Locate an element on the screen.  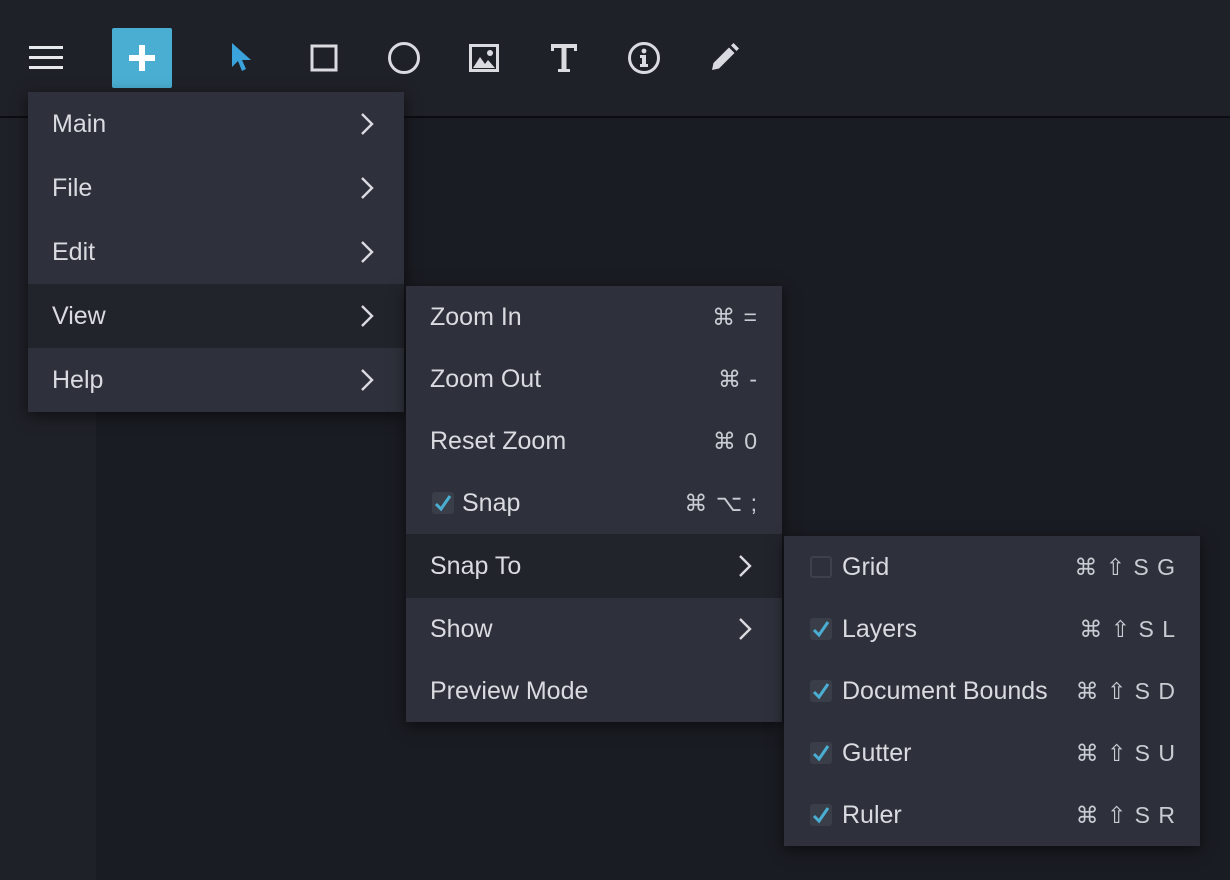
menu-item-label: View is located at coordinates (79, 315).